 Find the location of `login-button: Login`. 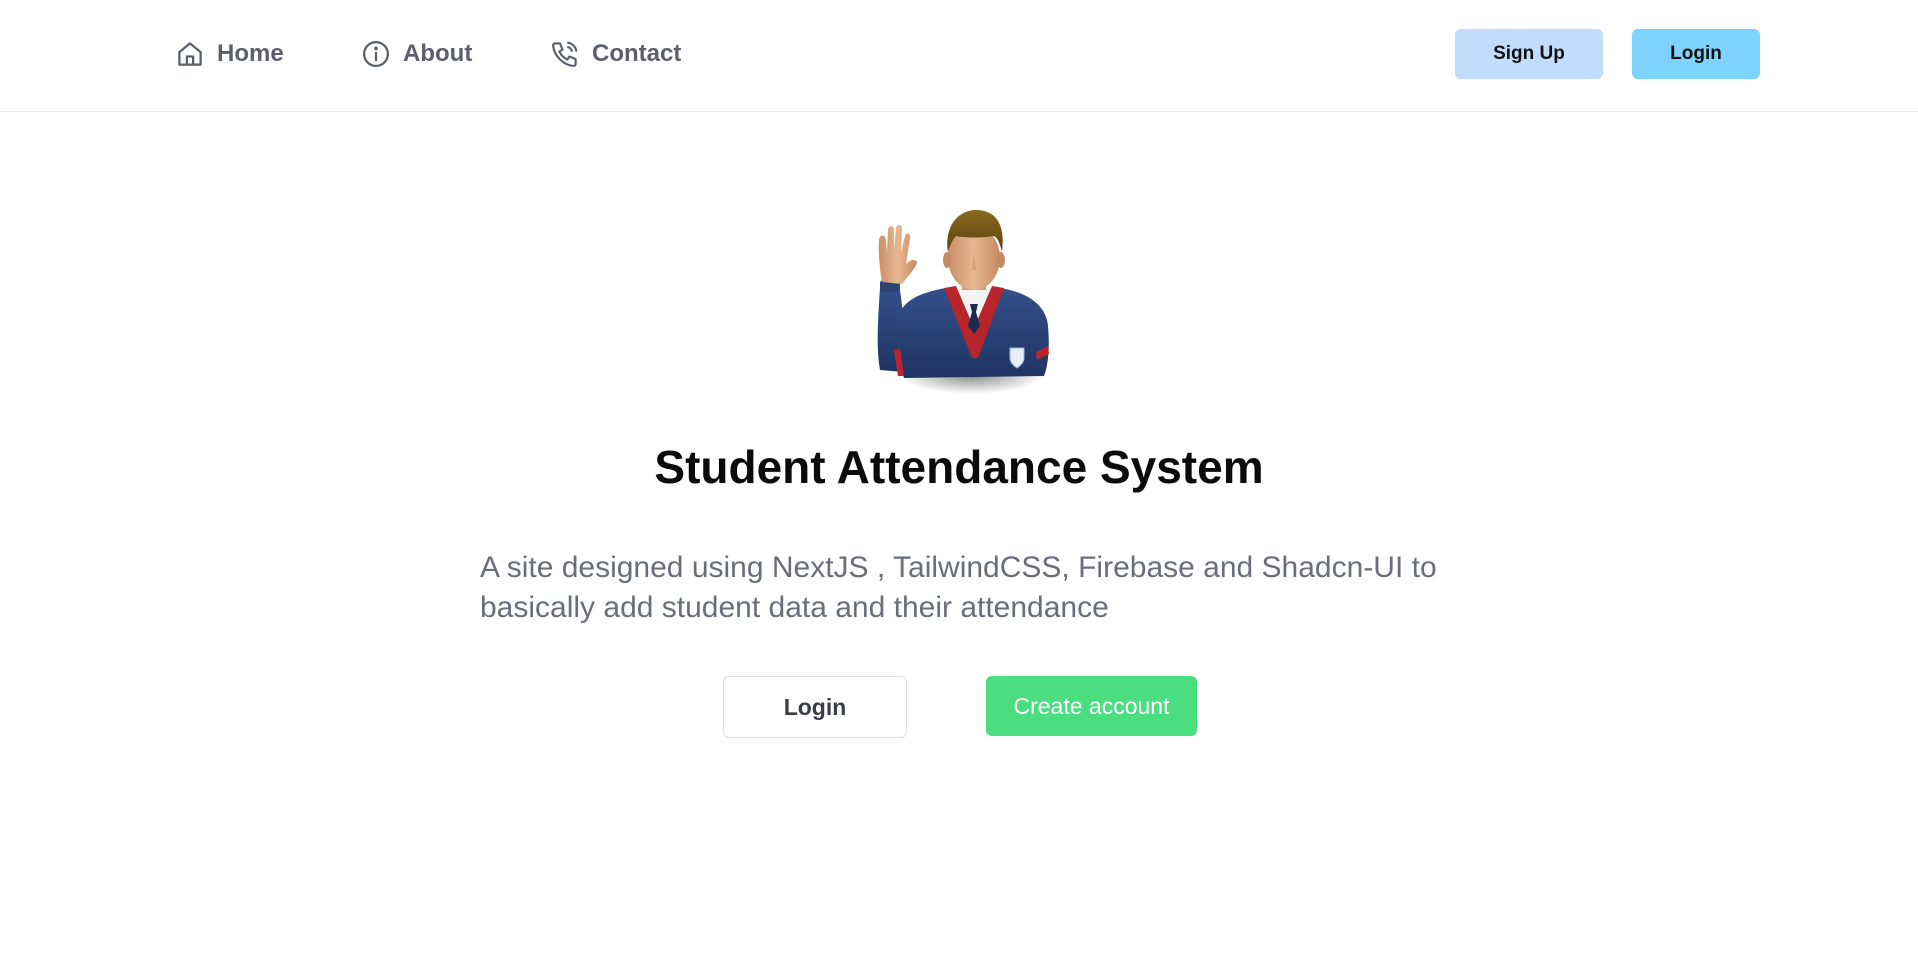

login-button: Login is located at coordinates (815, 707).